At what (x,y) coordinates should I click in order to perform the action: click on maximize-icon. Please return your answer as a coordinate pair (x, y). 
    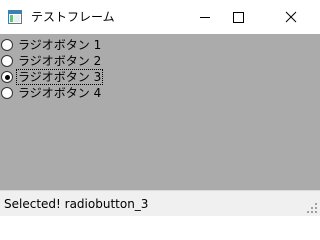
    Looking at the image, I should click on (238, 17).